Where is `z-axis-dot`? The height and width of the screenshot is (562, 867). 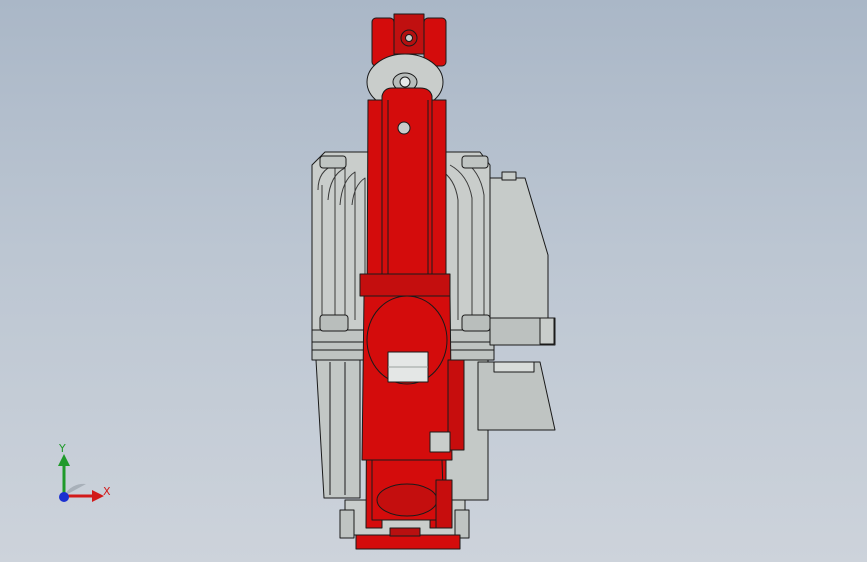 z-axis-dot is located at coordinates (64, 497).